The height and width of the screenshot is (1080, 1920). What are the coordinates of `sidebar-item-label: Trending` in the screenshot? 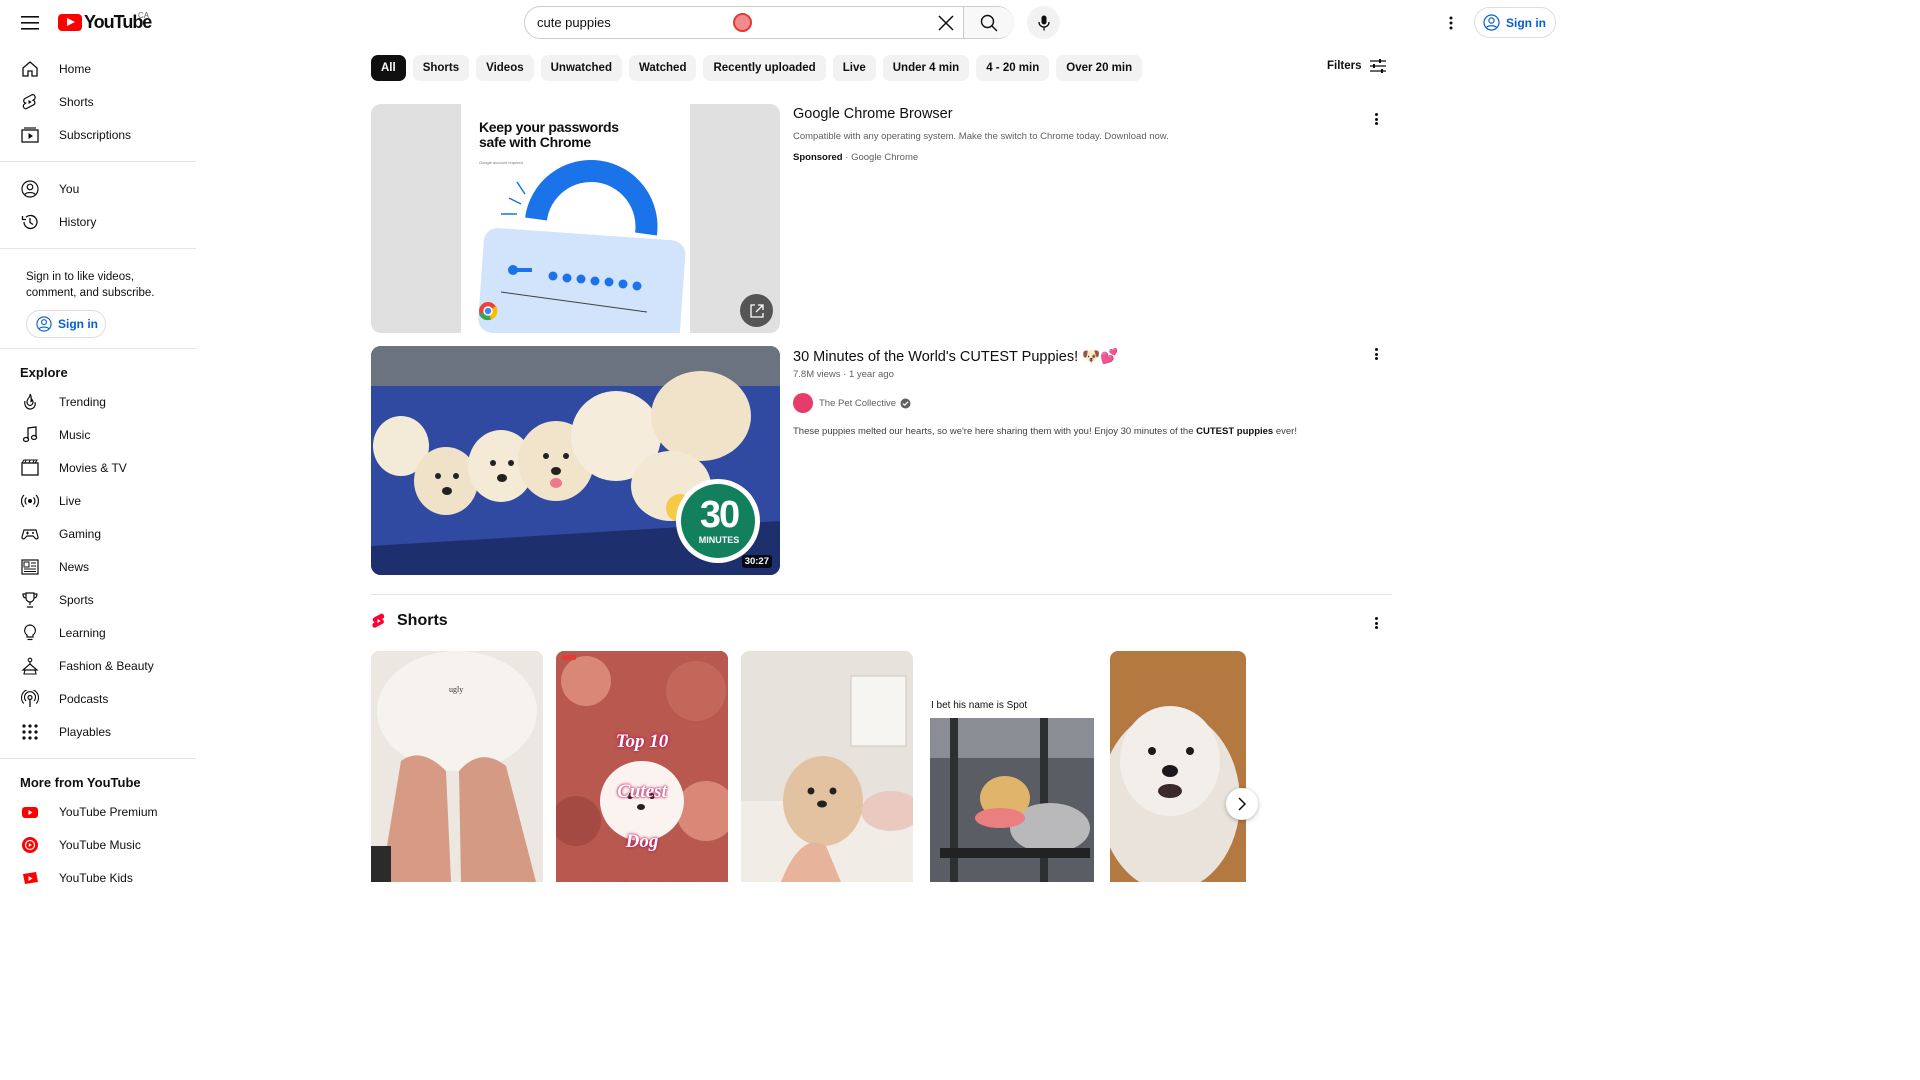 It's located at (82, 401).